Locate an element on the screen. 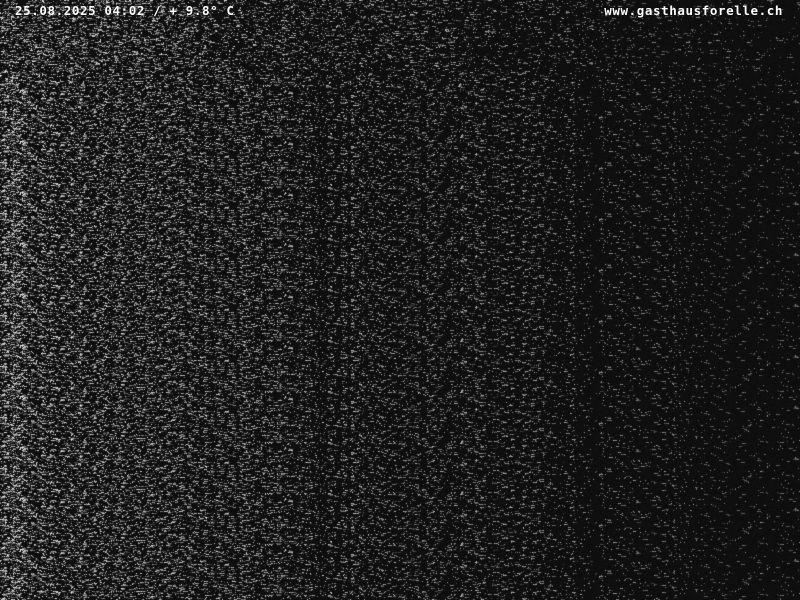  site-url-overlay: www.gasthausforelle.ch is located at coordinates (693, 10).